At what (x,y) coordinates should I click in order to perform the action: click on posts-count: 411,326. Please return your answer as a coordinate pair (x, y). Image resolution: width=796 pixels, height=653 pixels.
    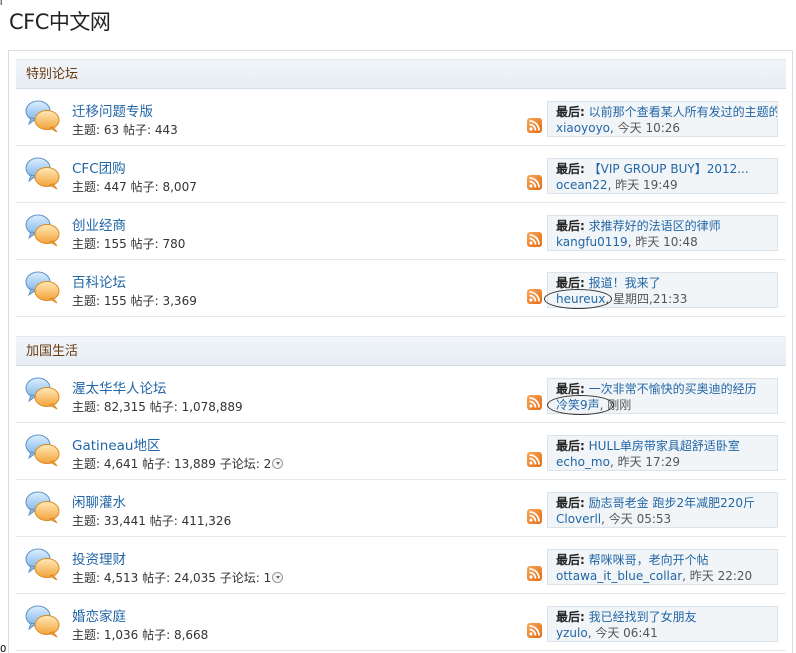
    Looking at the image, I should click on (206, 521).